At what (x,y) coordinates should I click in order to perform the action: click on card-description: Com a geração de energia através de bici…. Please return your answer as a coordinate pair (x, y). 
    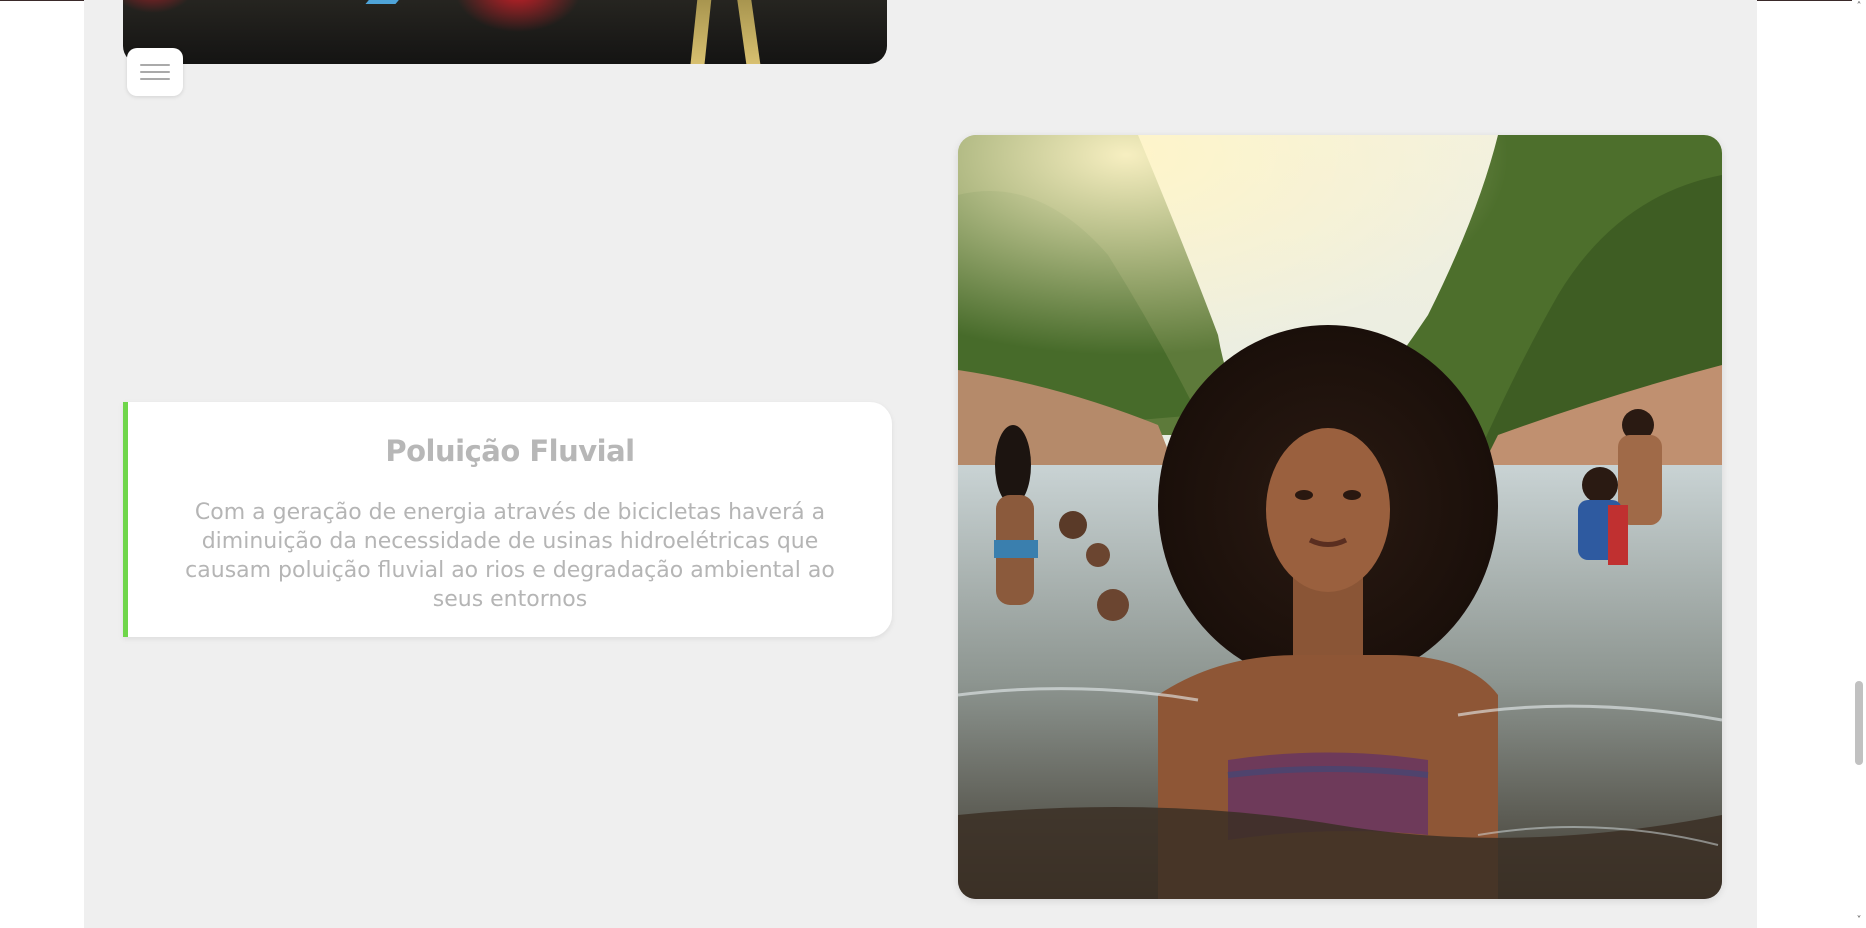
    Looking at the image, I should click on (510, 556).